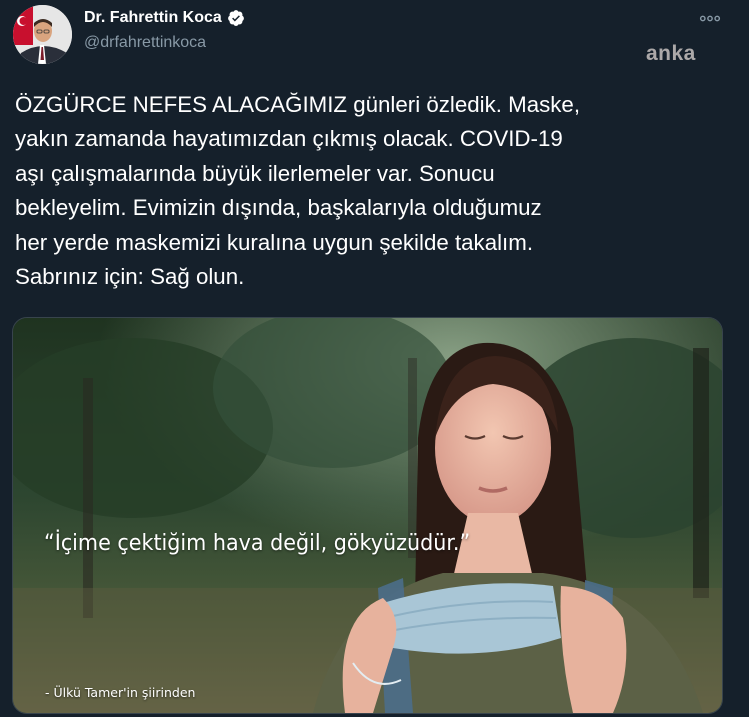 This screenshot has width=749, height=717. What do you see at coordinates (710, 18) in the screenshot?
I see `more-options-icon` at bounding box center [710, 18].